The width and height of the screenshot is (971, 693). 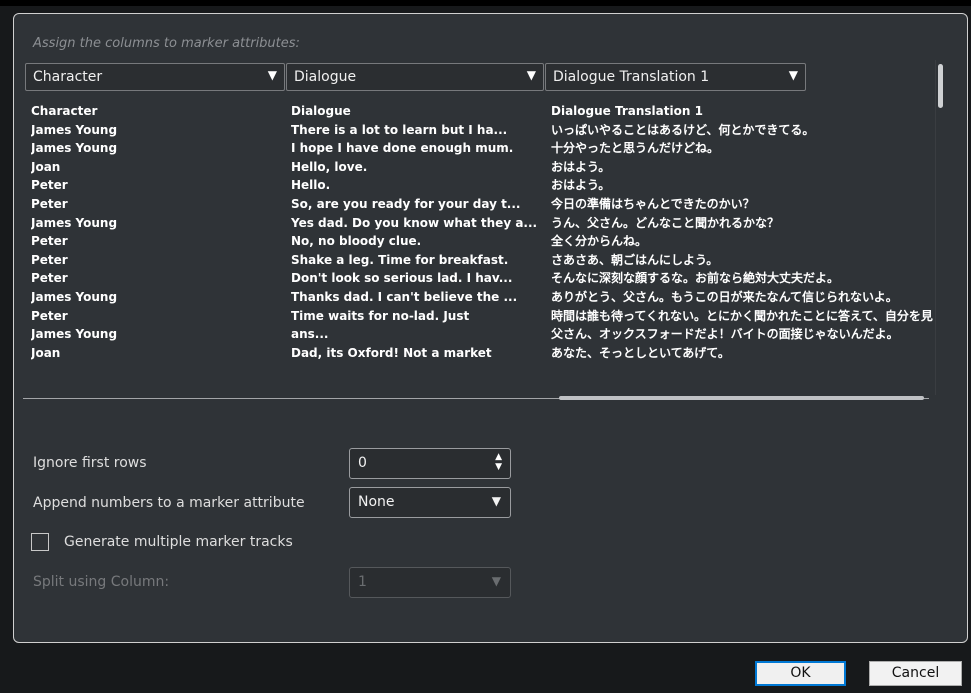 I want to click on preview-cell: 今日の準備はちゃんとできたのかい？, so click(x=653, y=203).